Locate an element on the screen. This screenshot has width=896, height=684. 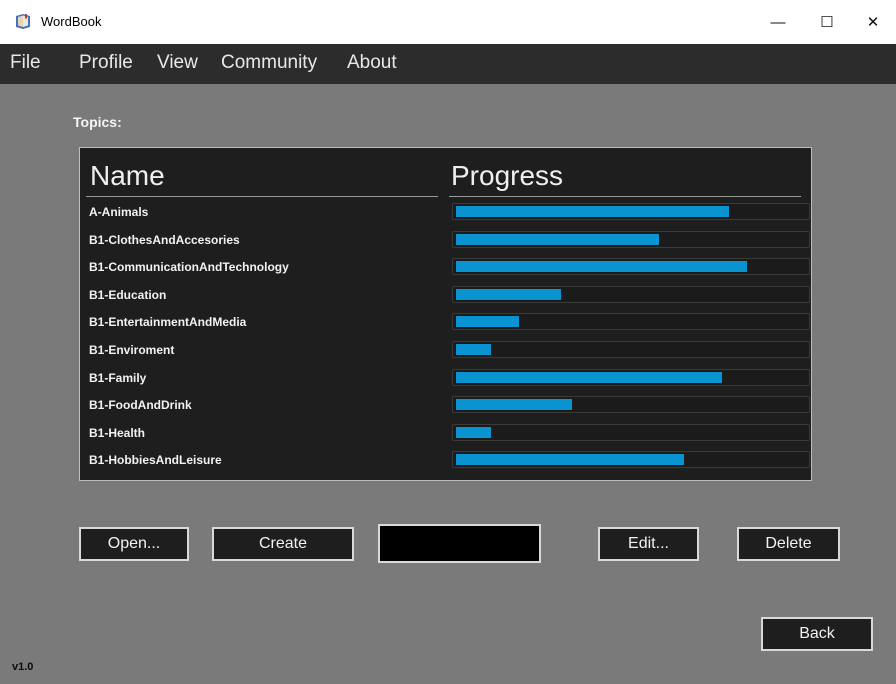
blank-button is located at coordinates (459, 543).